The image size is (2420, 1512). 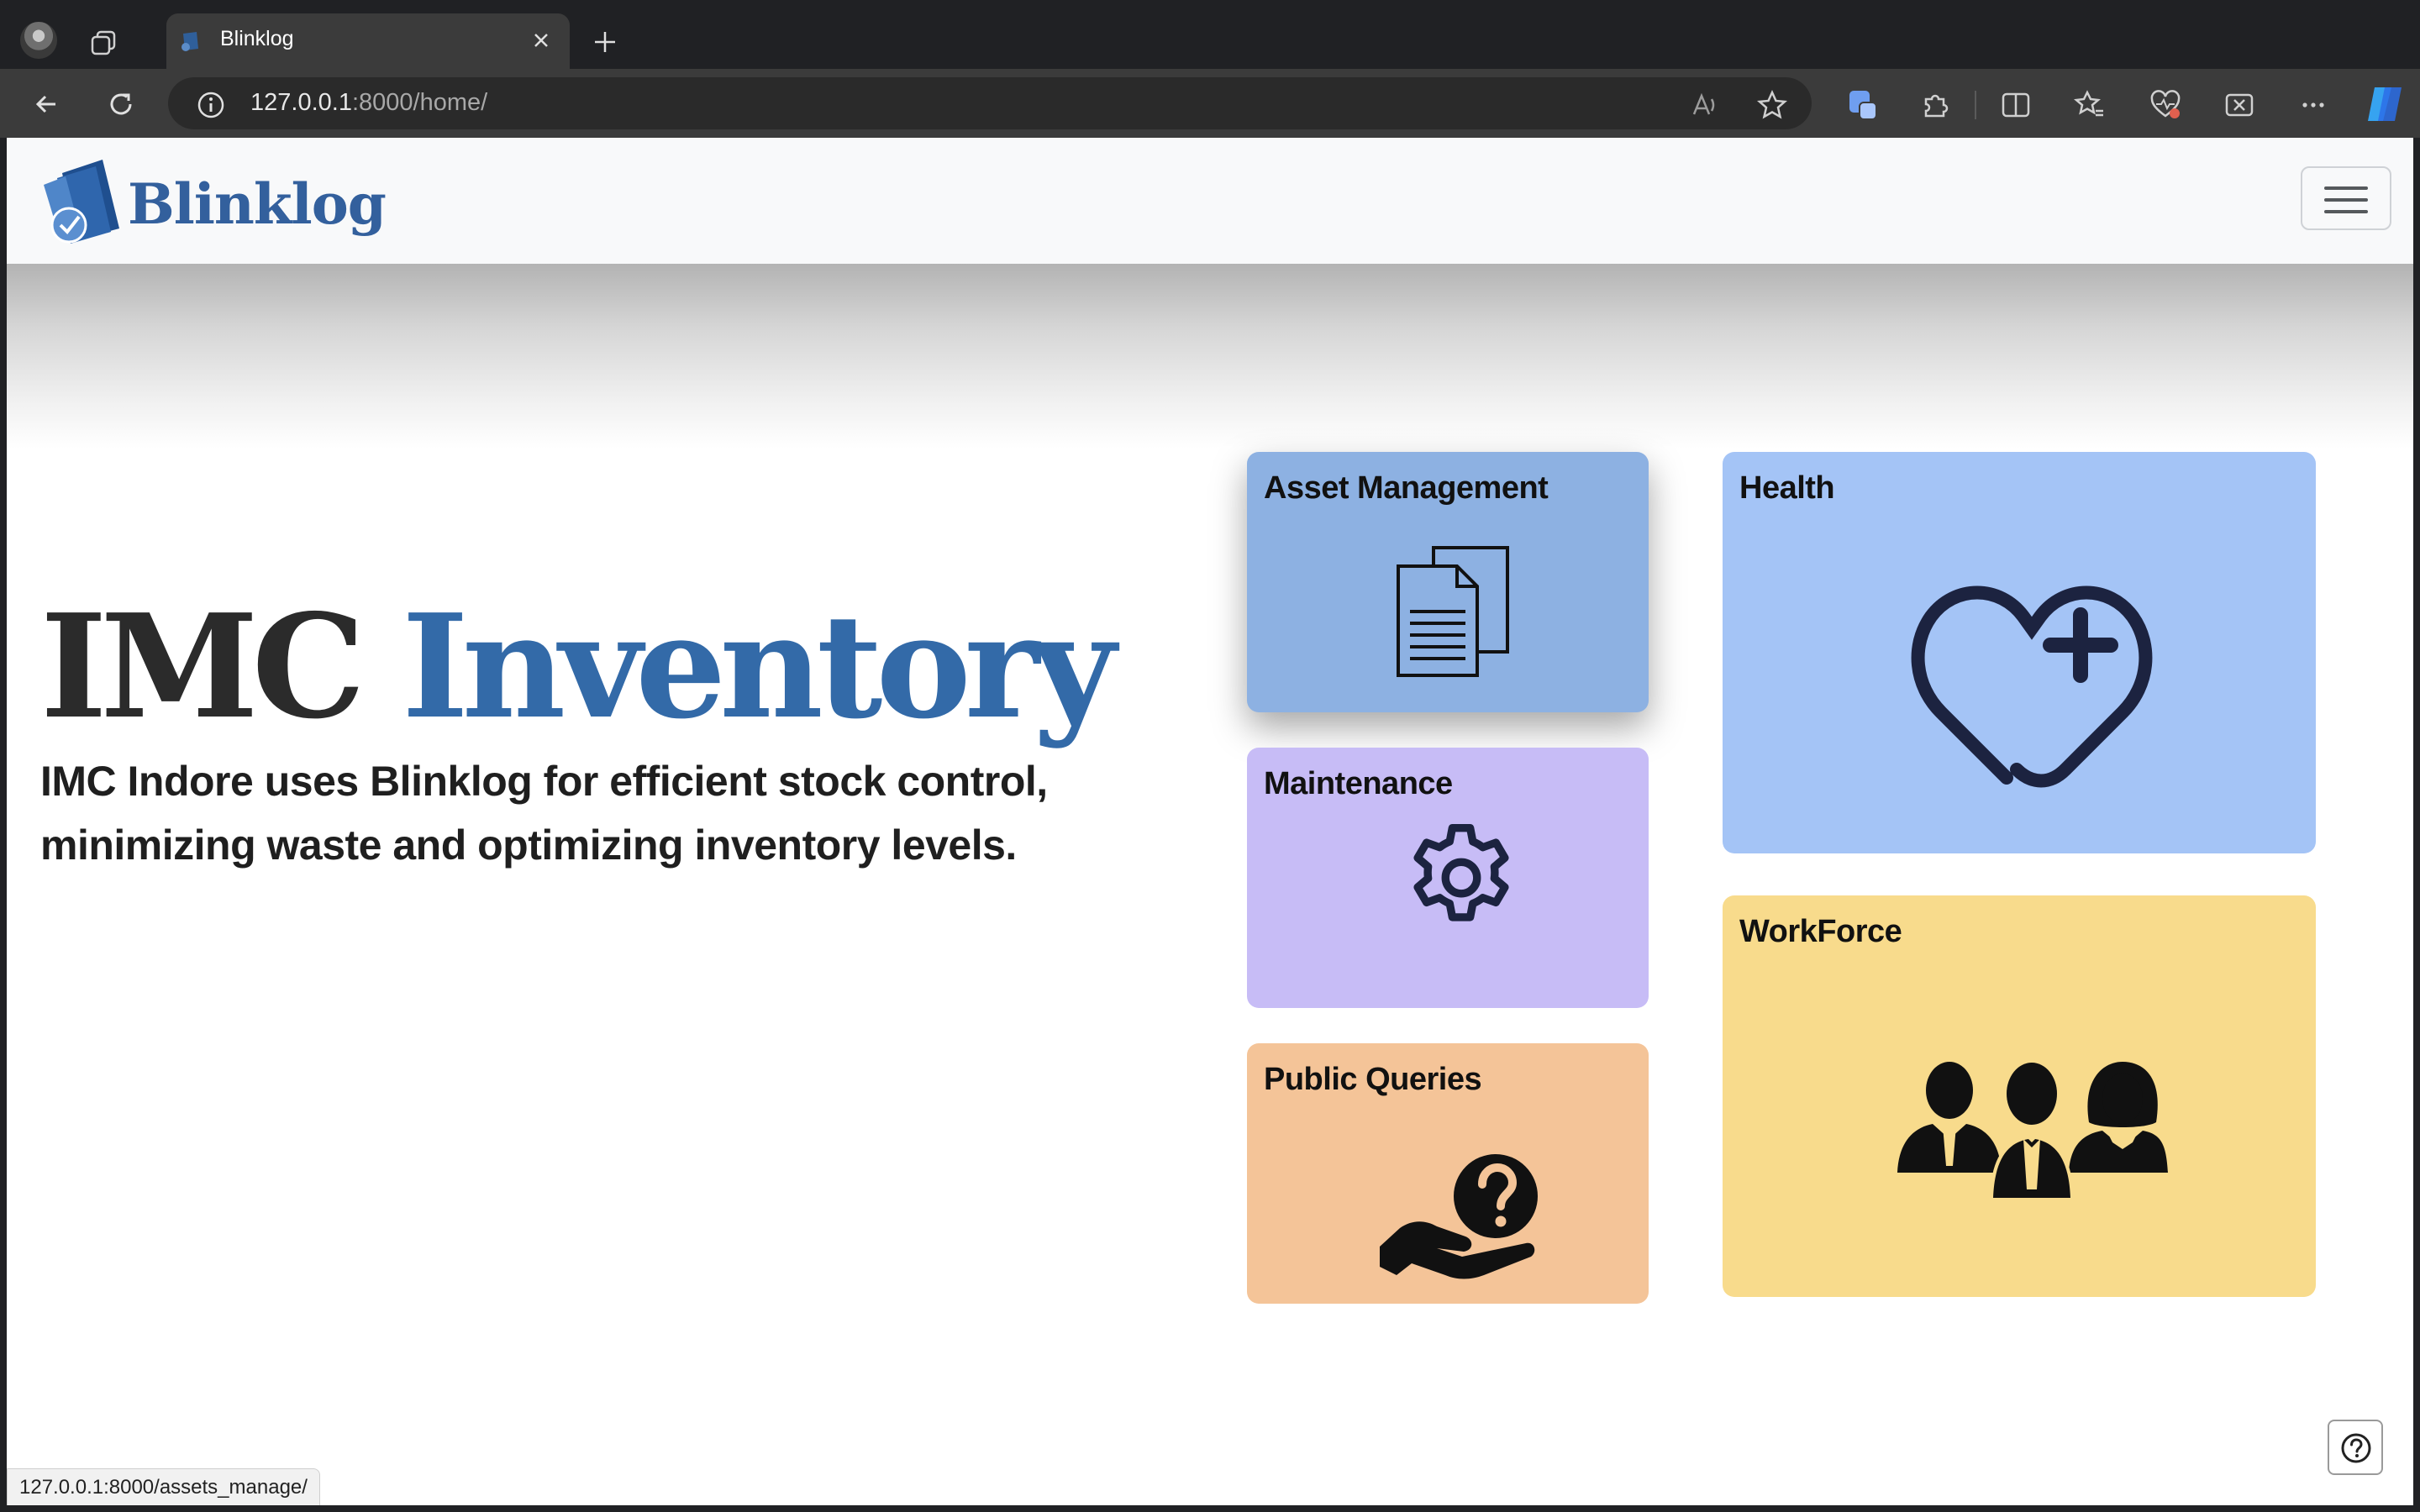 I want to click on hero-title: IMC Inventory, so click(x=578, y=667).